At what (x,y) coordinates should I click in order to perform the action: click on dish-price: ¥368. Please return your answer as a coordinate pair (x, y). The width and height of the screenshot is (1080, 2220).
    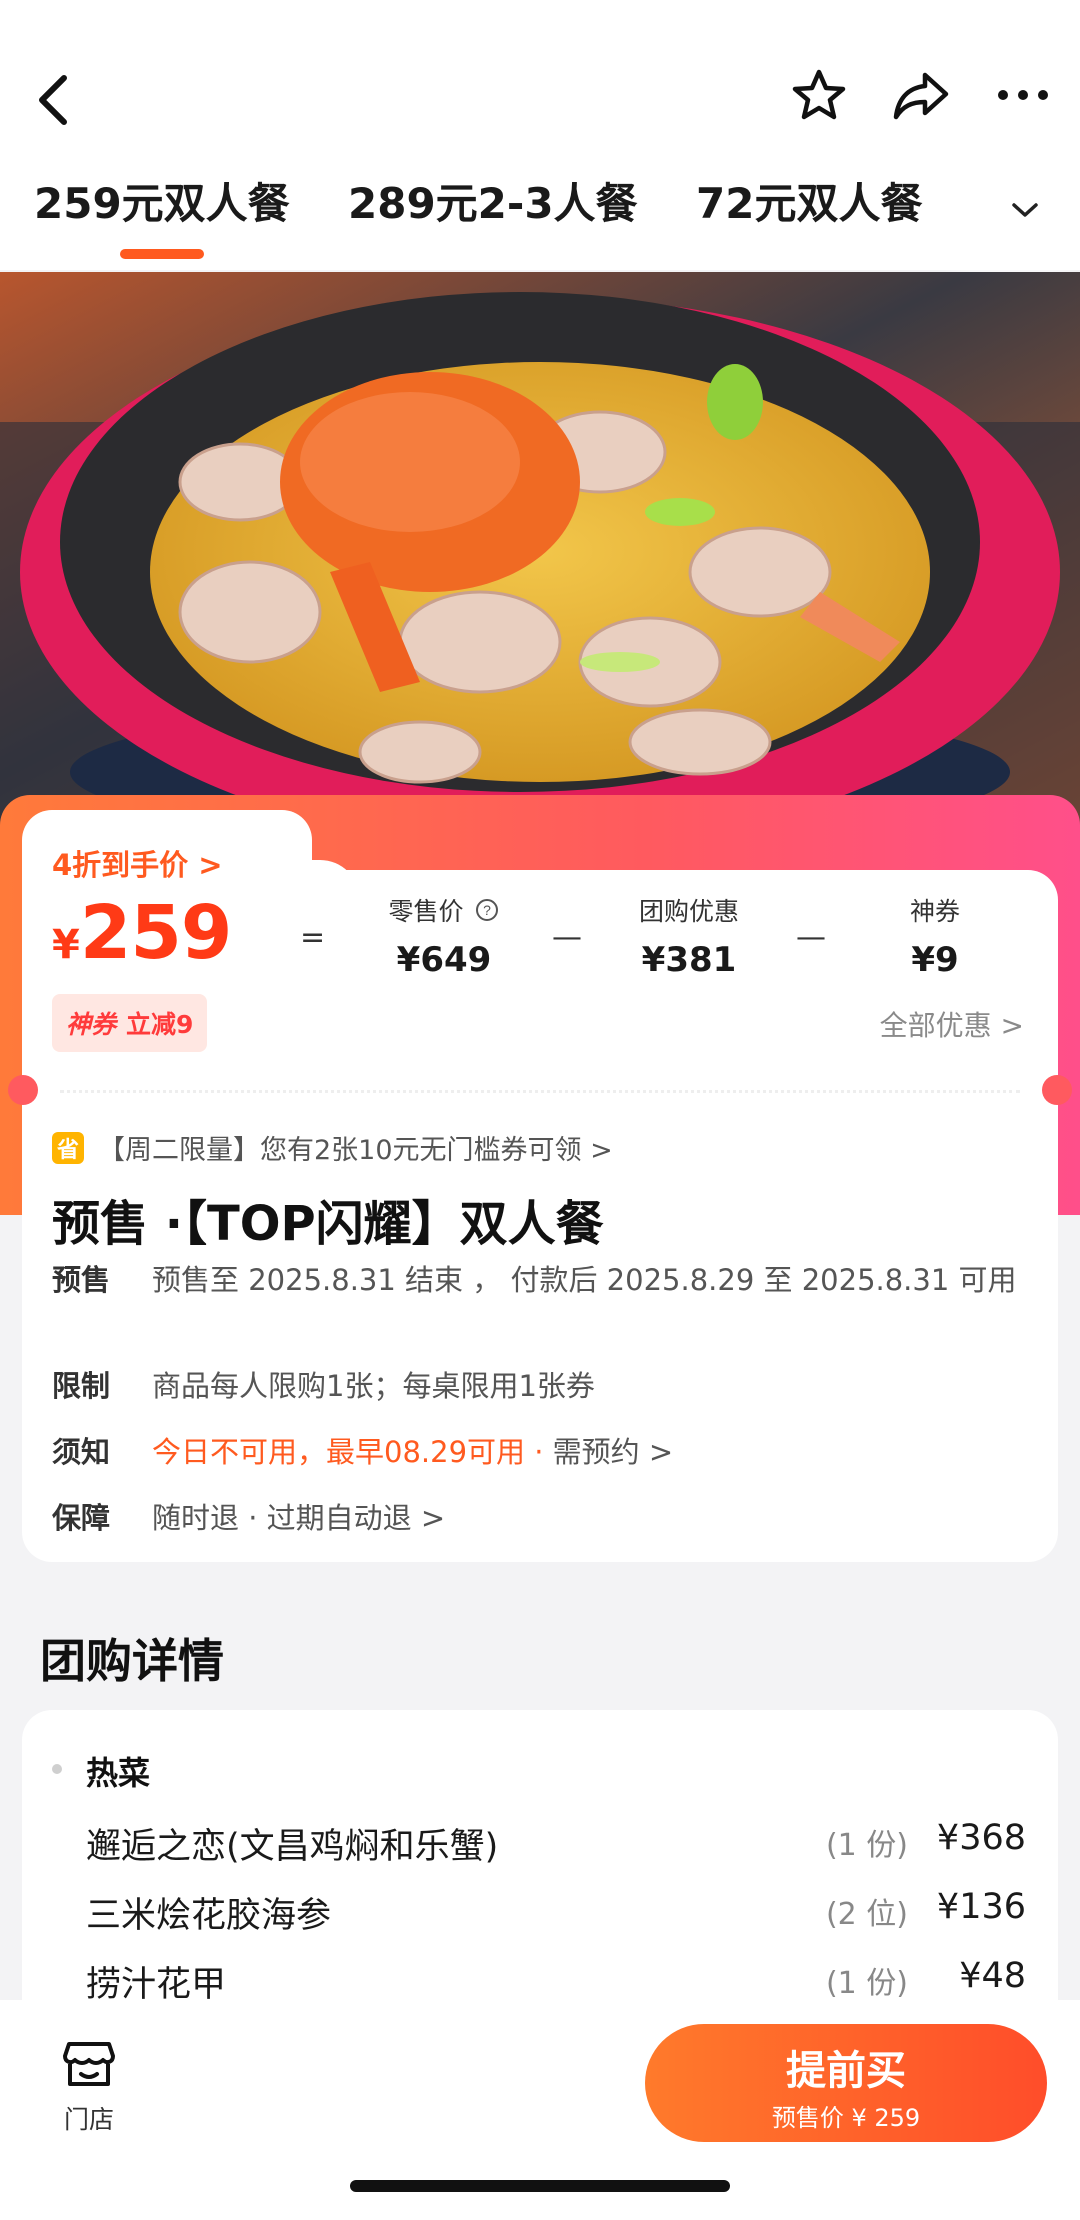
    Looking at the image, I should click on (981, 1838).